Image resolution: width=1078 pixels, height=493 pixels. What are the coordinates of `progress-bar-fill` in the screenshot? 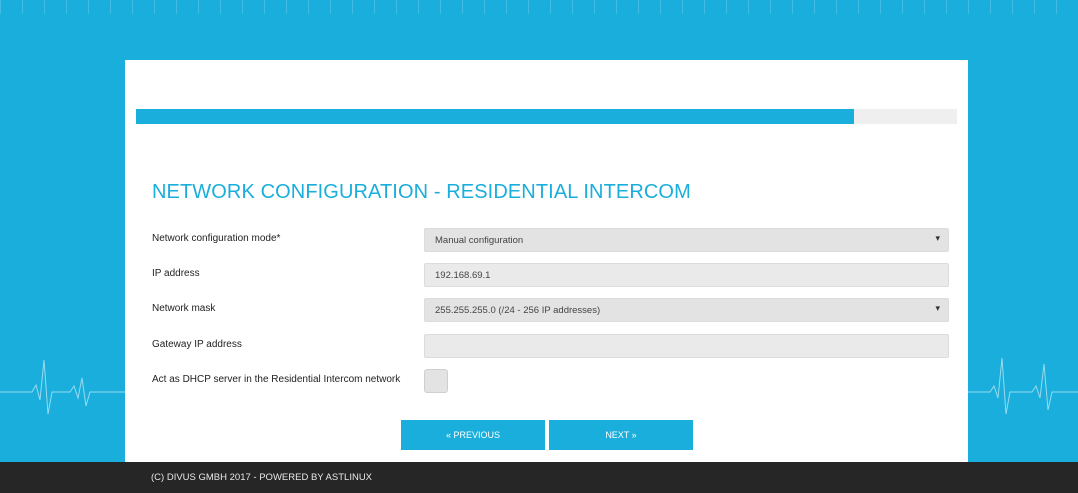 It's located at (495, 116).